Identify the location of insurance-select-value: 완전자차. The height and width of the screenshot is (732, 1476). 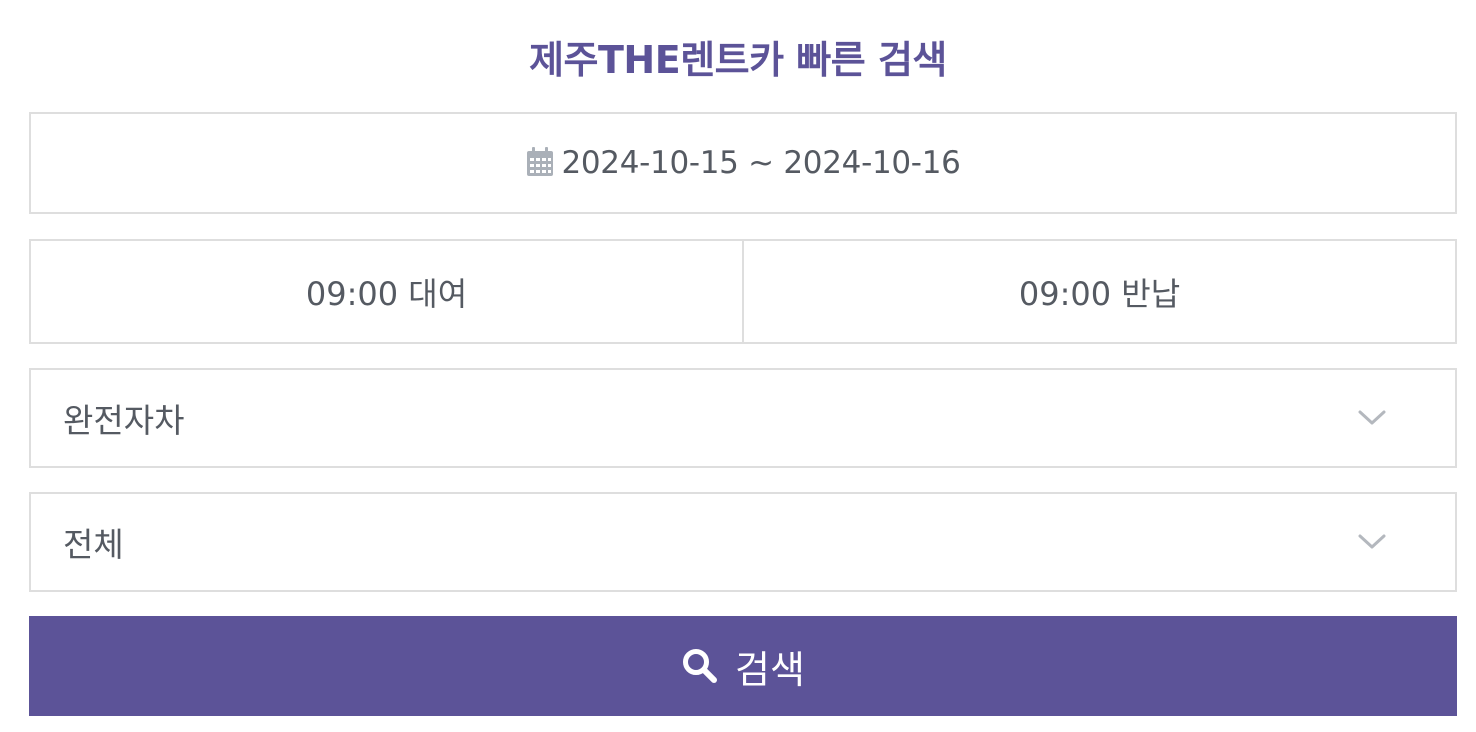
(124, 420).